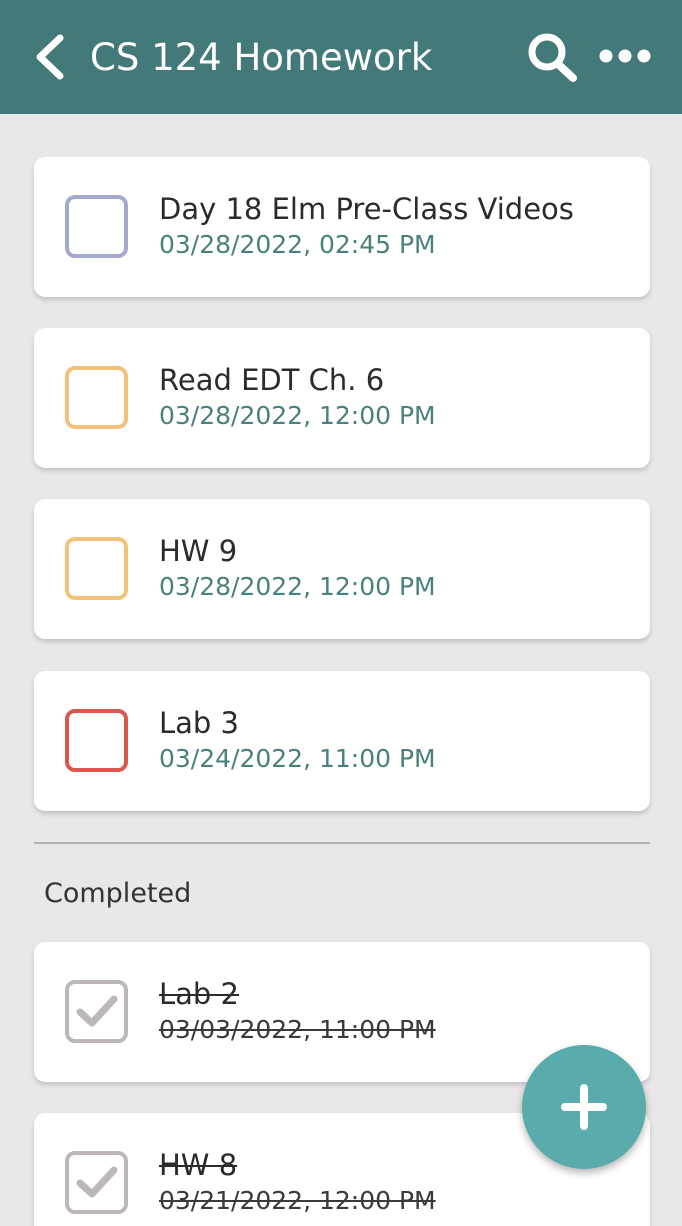 The image size is (682, 1226). I want to click on plus-icon, so click(584, 1107).